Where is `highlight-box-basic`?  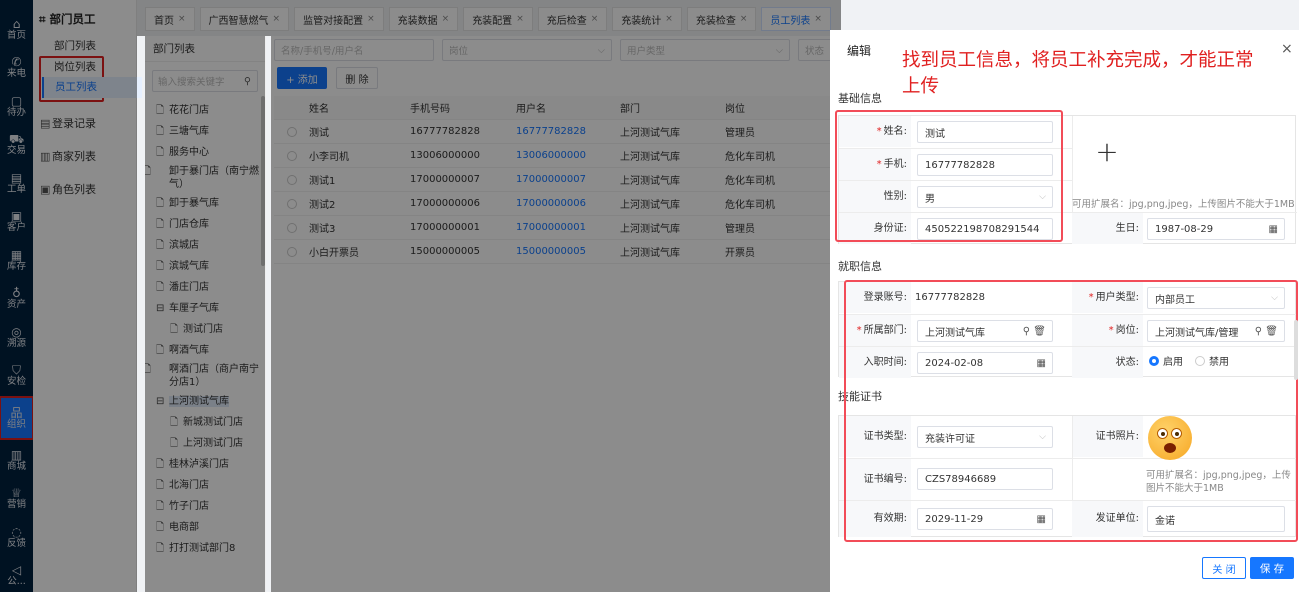
highlight-box-basic is located at coordinates (949, 176).